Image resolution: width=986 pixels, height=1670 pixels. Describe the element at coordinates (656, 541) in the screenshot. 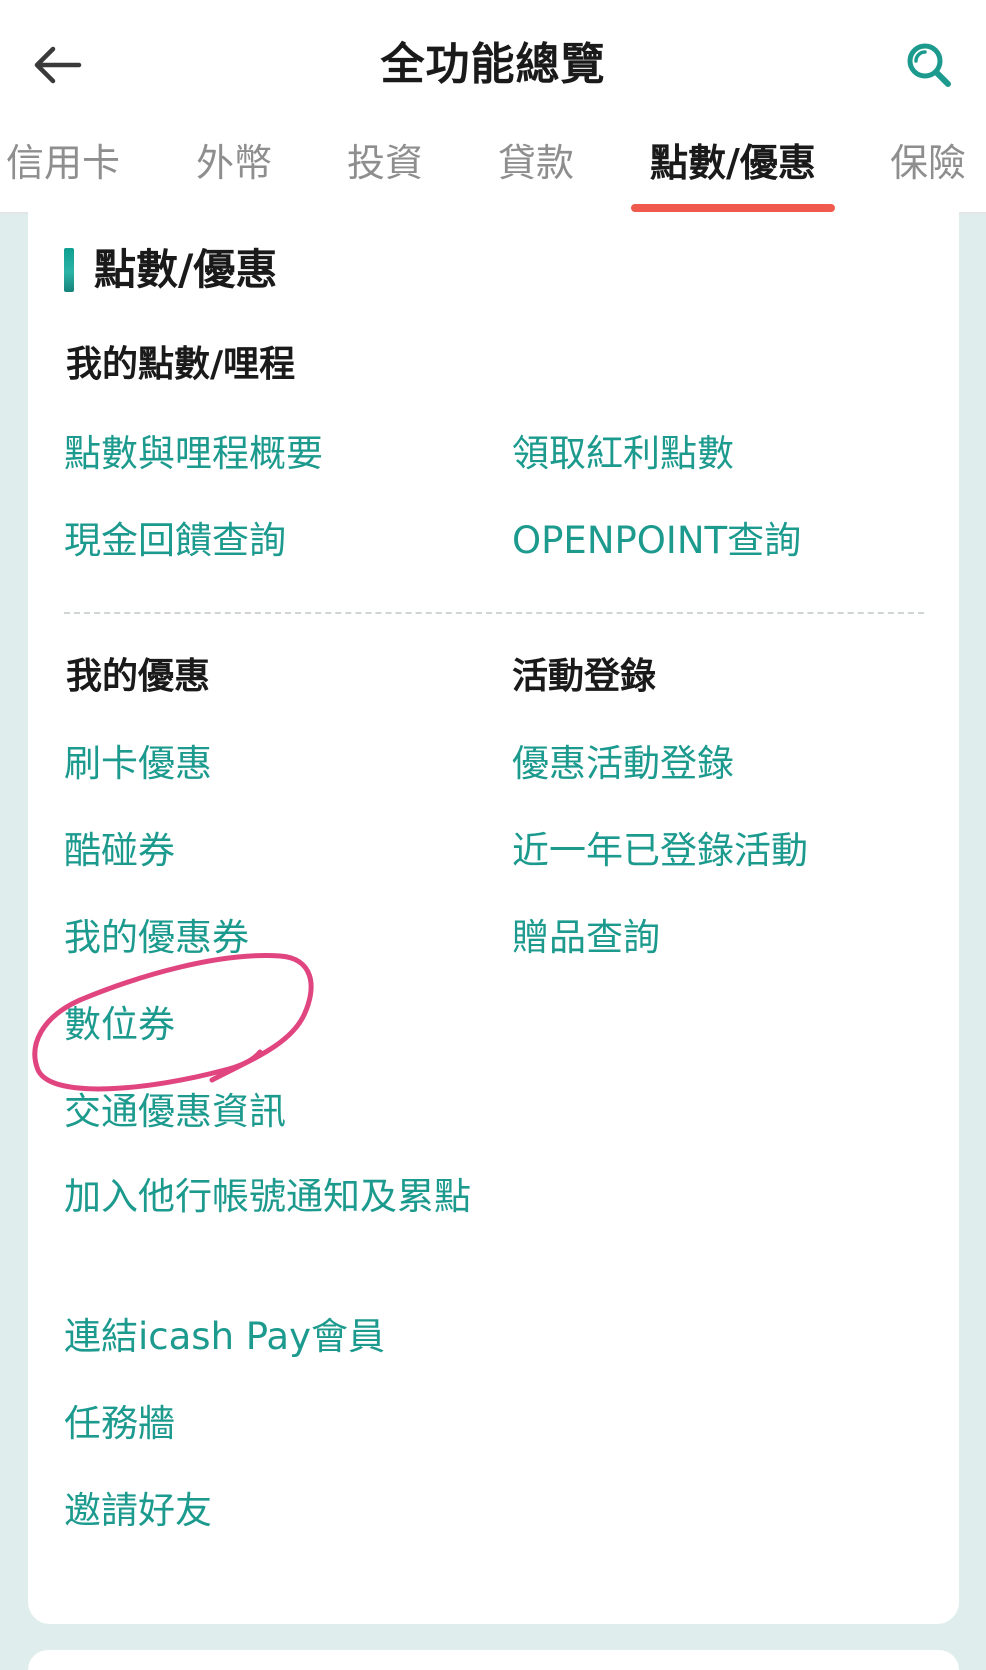

I see `openpoint-query-link: OPENPOINT查詢` at that location.